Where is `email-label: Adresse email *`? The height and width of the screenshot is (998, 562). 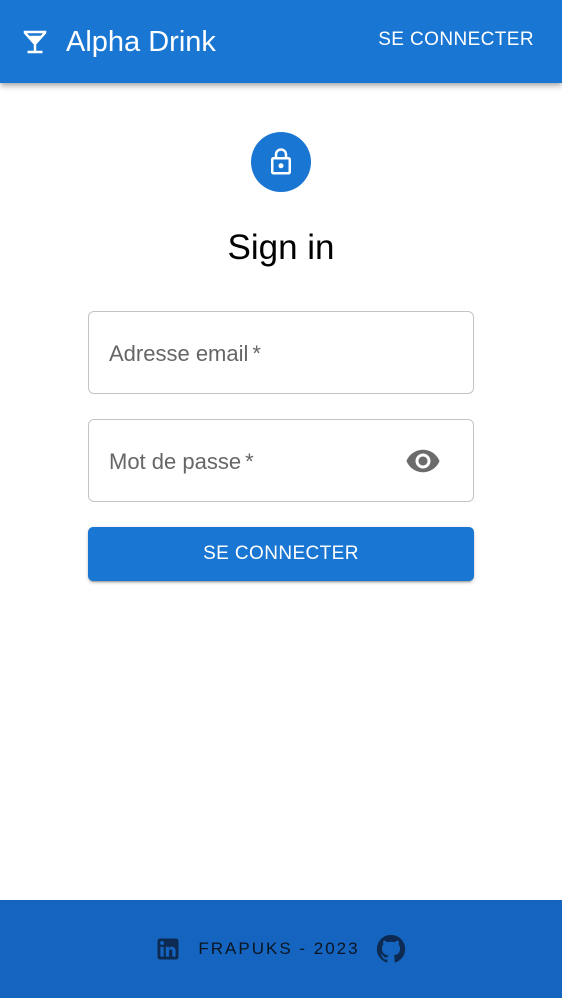
email-label: Adresse email * is located at coordinates (185, 353).